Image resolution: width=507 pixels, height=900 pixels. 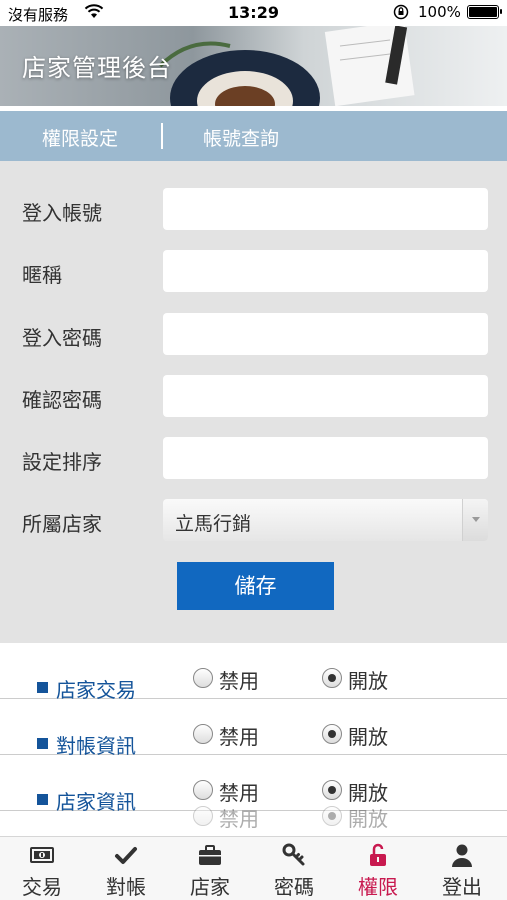 I want to click on tabbar-item-password: 密碼, so click(x=294, y=868).